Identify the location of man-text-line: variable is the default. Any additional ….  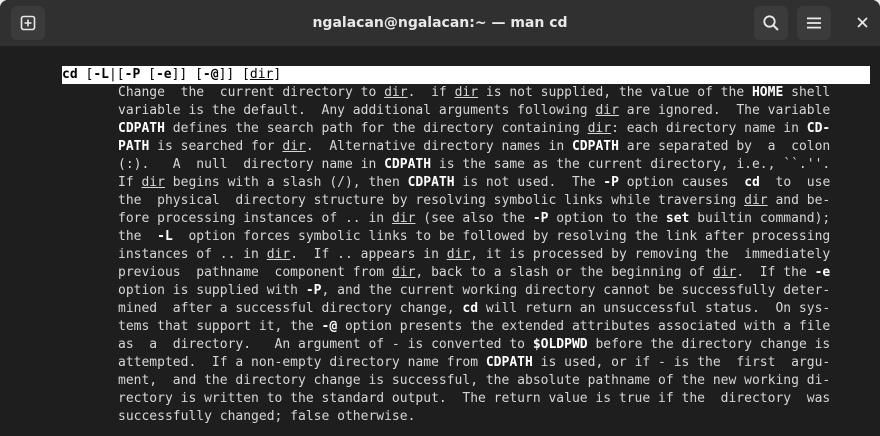
(474, 110).